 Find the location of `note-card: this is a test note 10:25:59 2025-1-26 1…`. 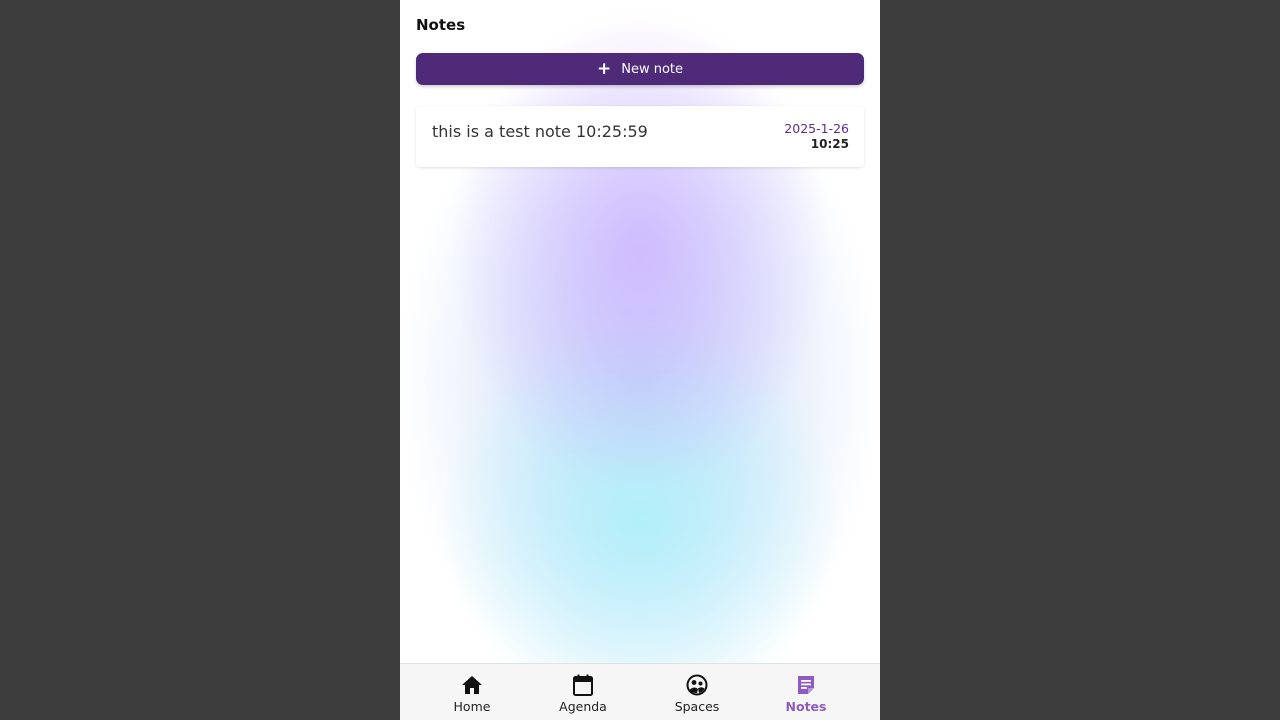

note-card: this is a test note 10:25:59 2025-1-26 1… is located at coordinates (640, 136).